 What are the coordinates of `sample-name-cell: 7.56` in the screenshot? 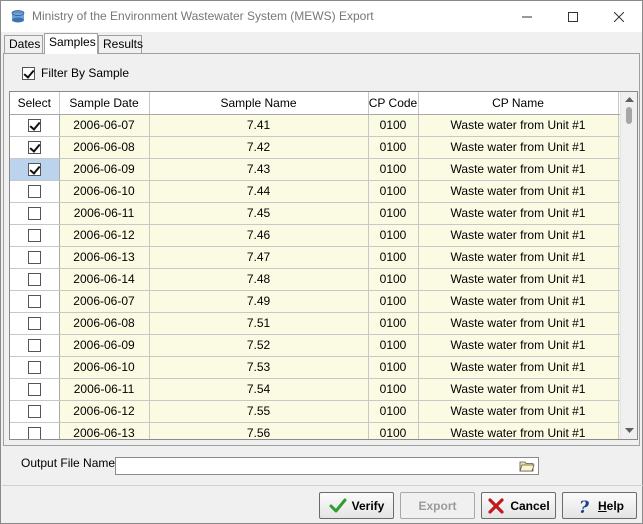 It's located at (259, 430).